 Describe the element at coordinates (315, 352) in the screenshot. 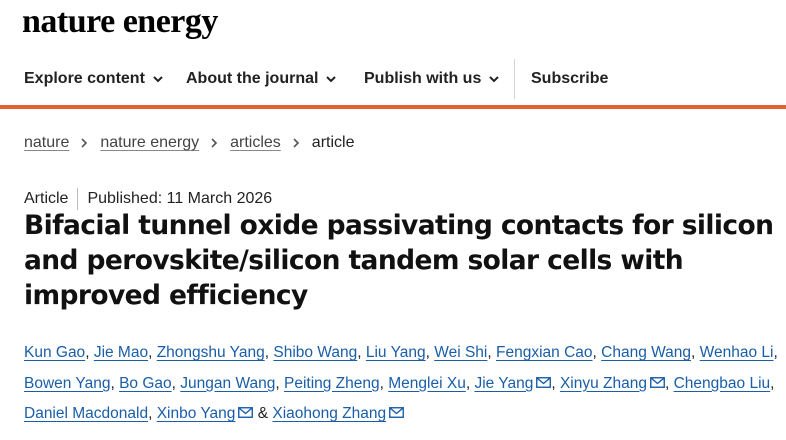

I see `author-link: Shibo Wang` at that location.